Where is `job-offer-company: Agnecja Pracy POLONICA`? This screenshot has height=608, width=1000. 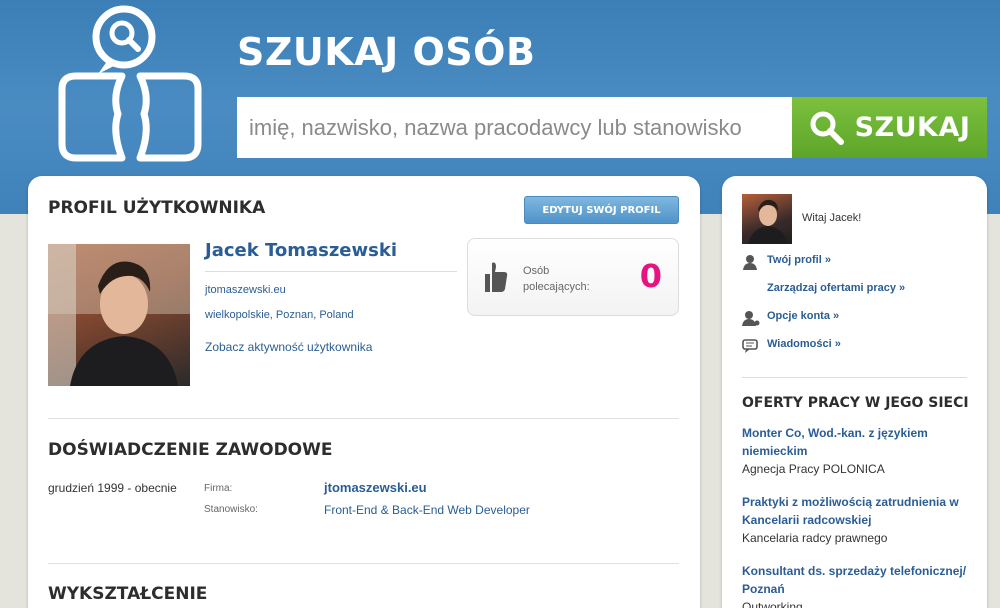
job-offer-company: Agnecja Pracy POLONICA is located at coordinates (813, 469).